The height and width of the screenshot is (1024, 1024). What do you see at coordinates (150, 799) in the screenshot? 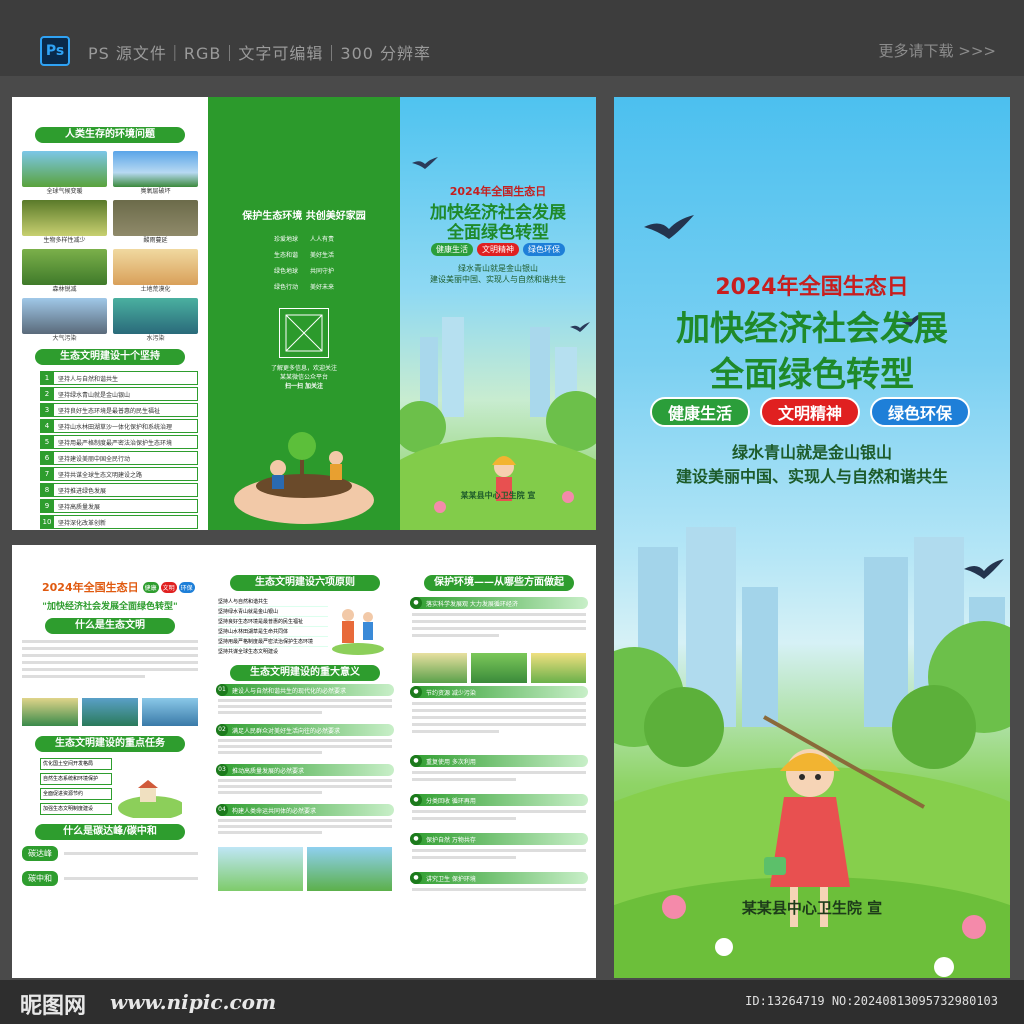
I see `village-illustration` at bounding box center [150, 799].